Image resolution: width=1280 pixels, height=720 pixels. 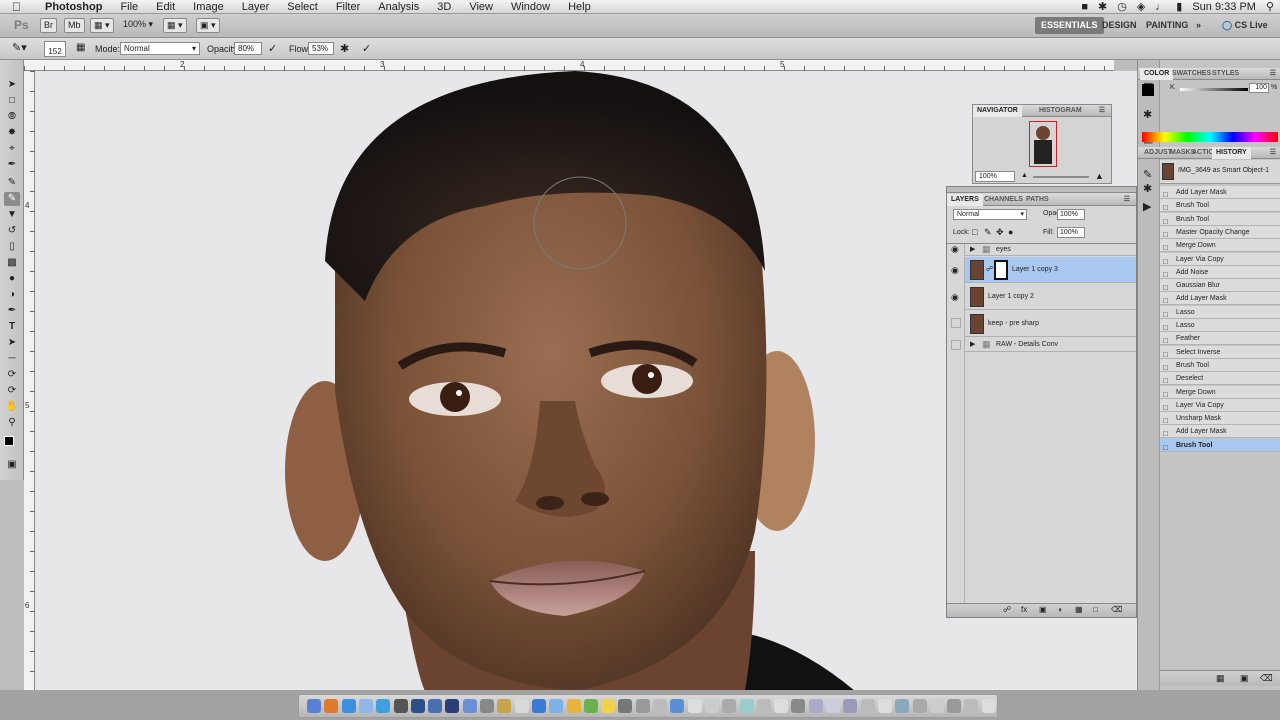 What do you see at coordinates (12, 199) in the screenshot?
I see `brush-tool-icon: ✎` at bounding box center [12, 199].